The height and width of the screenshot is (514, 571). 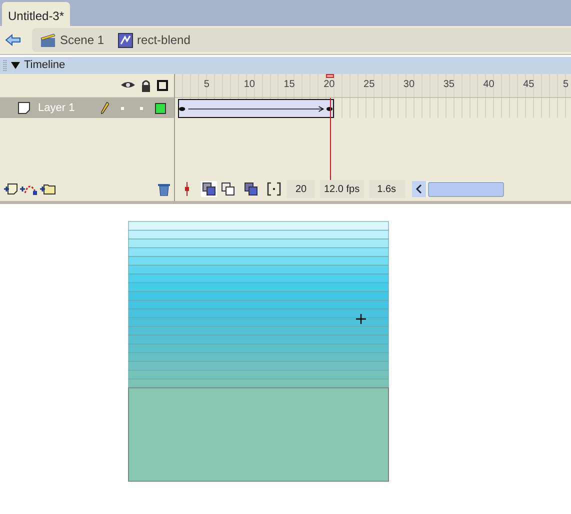 I want to click on motion-tween-span, so click(x=256, y=108).